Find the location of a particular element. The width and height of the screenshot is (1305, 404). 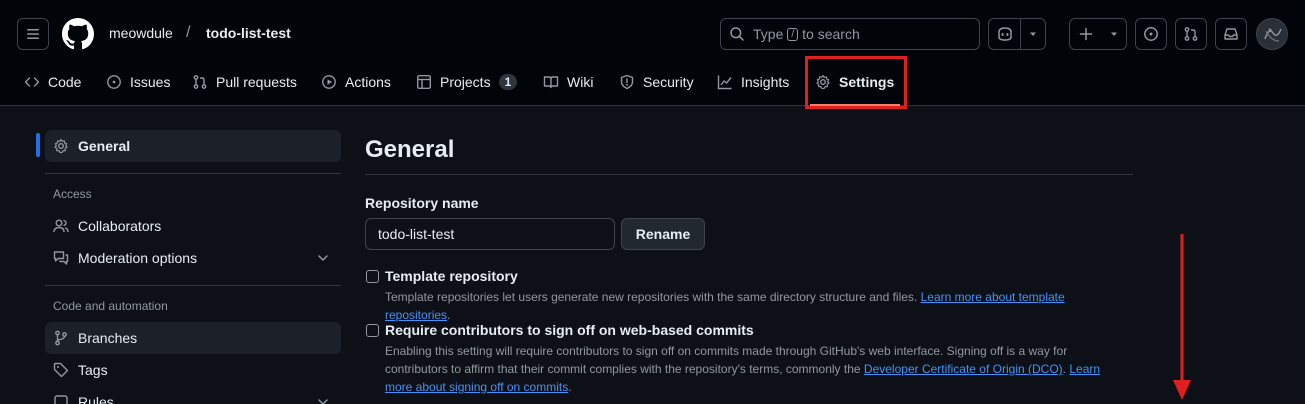

settings-highlight-annotation is located at coordinates (856, 82).